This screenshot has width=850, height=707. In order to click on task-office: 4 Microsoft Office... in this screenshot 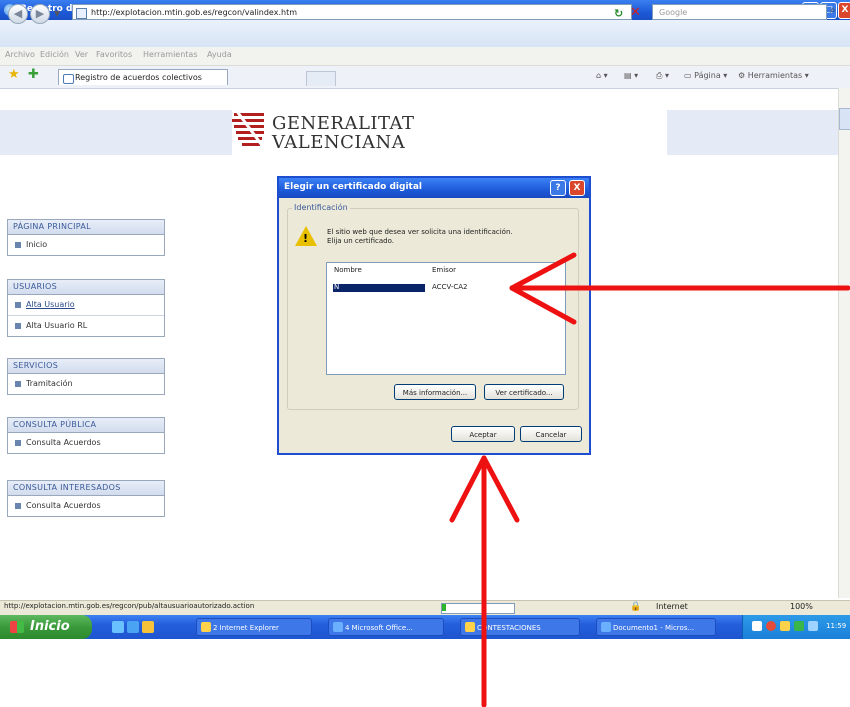, I will do `click(386, 627)`.